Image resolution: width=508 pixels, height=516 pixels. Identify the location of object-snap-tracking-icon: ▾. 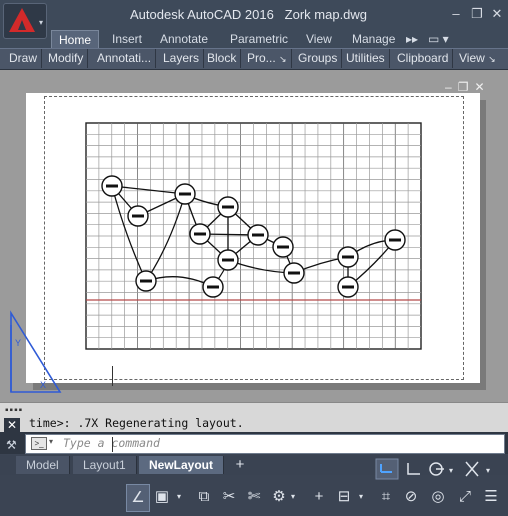
(477, 469).